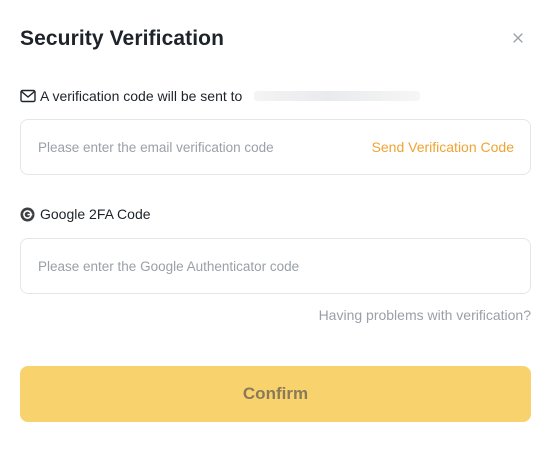 The image size is (550, 450). Describe the element at coordinates (337, 96) in the screenshot. I see `masked-email-address` at that location.